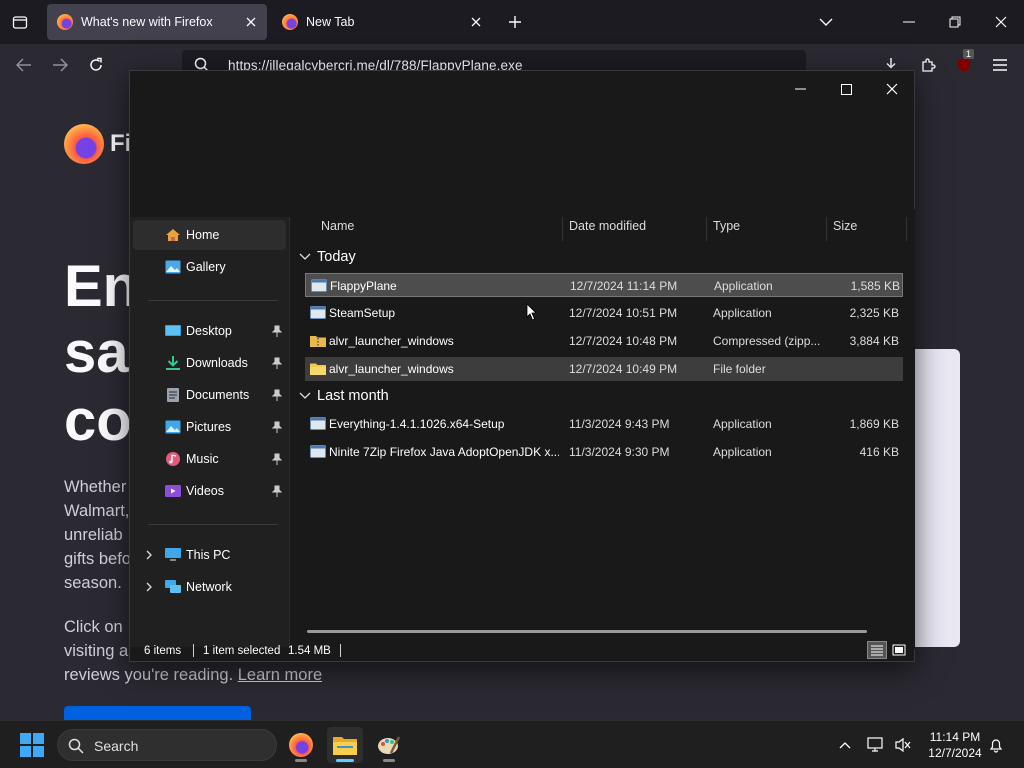 The height and width of the screenshot is (768, 1024). Describe the element at coordinates (209, 555) in the screenshot. I see `nav-item-this-pc: This PC` at that location.